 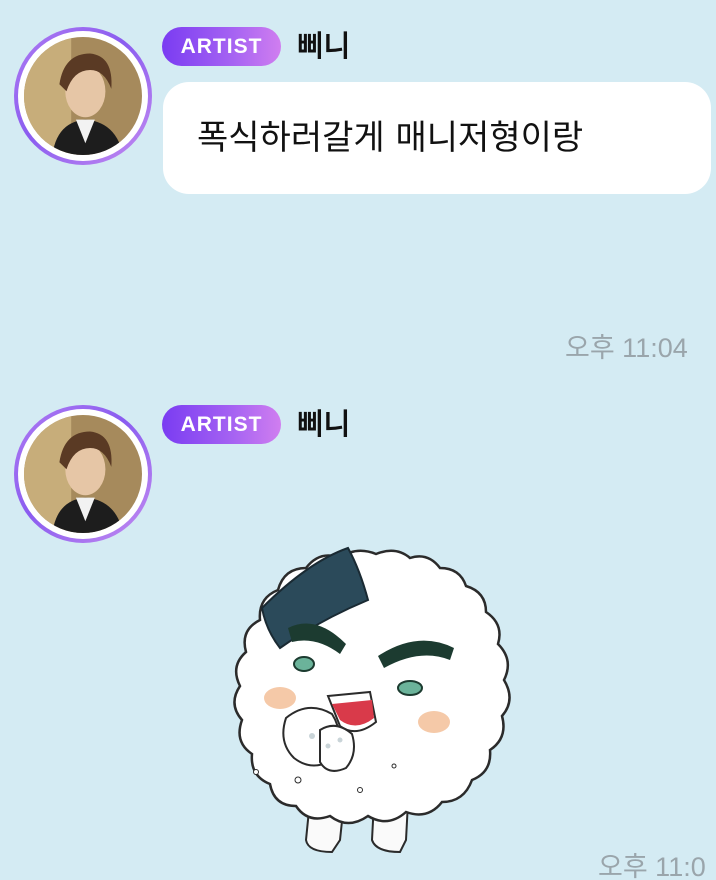 I want to click on artist-avatar, so click(x=83, y=474).